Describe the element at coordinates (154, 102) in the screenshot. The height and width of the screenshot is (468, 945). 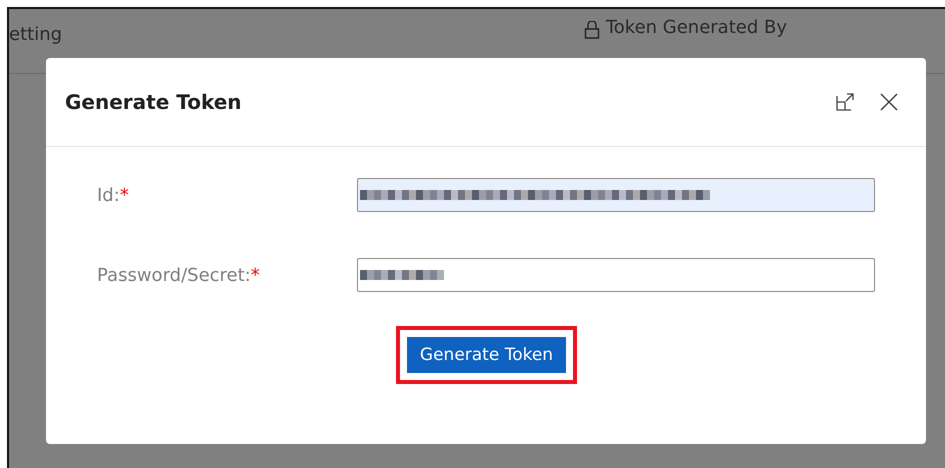
I see `dialog-title: Generate Token` at that location.